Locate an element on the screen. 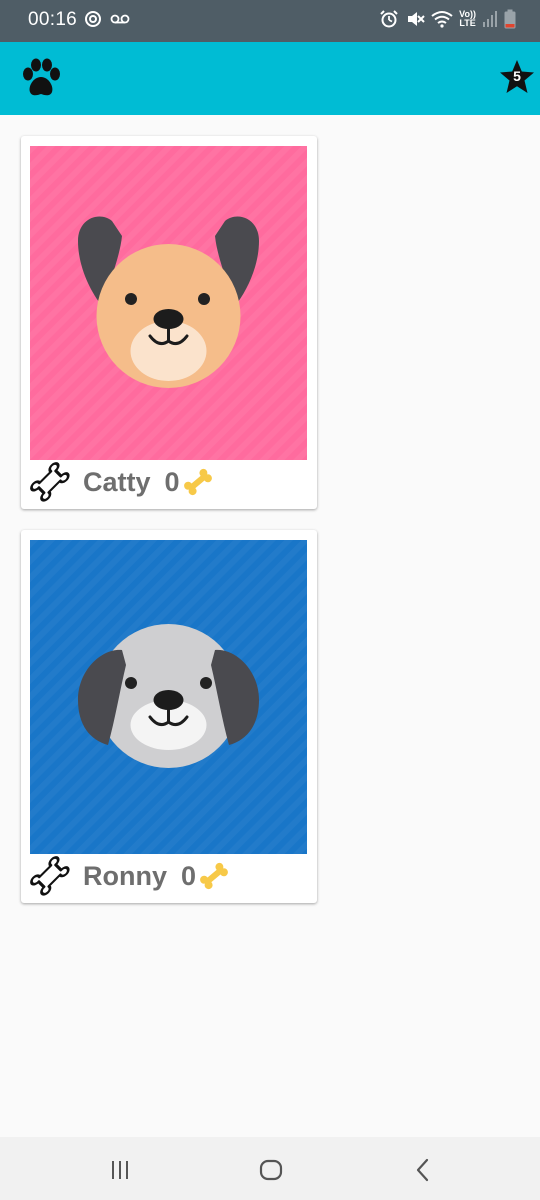  sync-icon is located at coordinates (93, 19).